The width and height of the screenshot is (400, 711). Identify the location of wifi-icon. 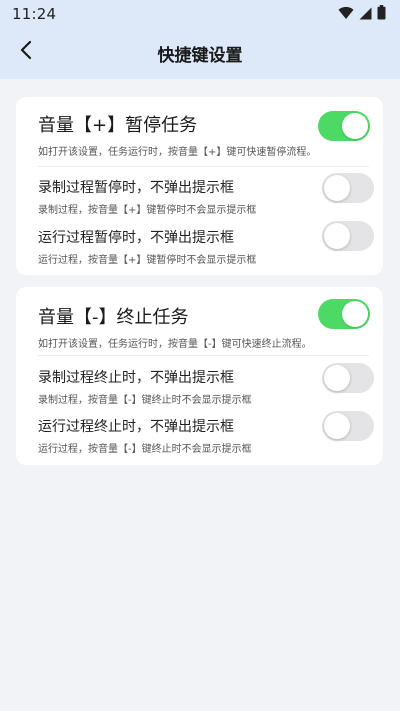
(346, 14).